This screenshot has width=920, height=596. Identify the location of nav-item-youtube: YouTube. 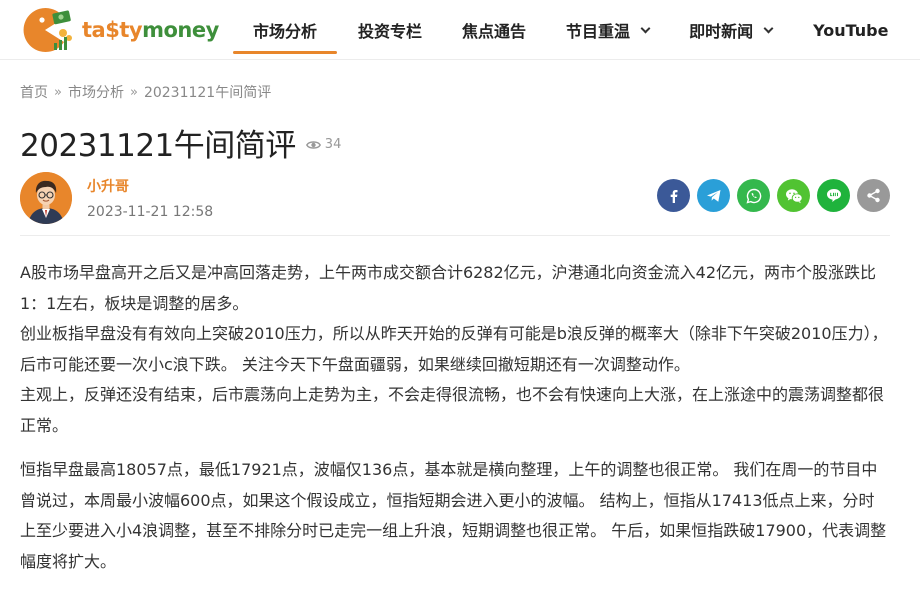
(840, 30).